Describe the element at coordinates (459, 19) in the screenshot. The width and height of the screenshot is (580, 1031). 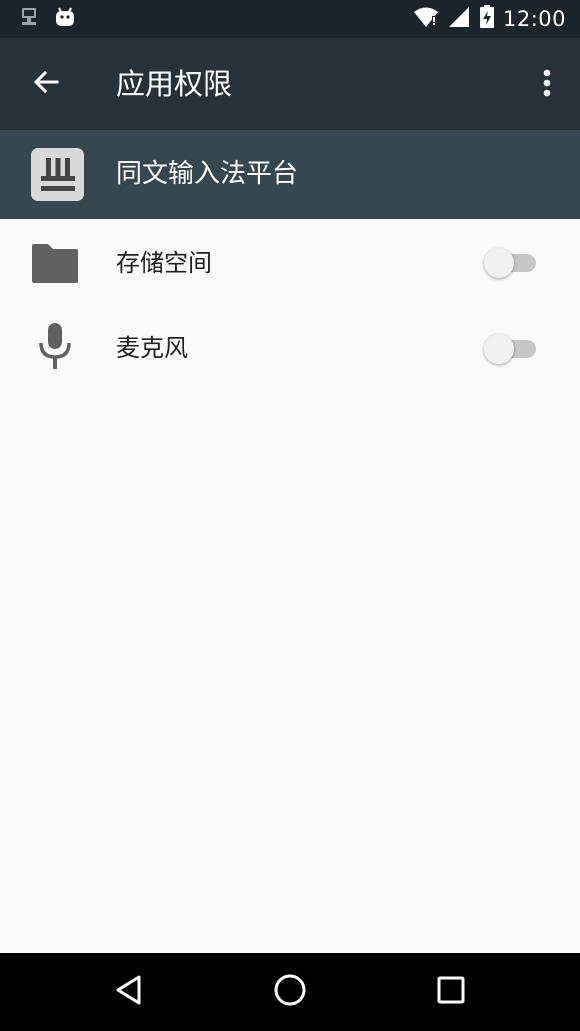
I see `signal-icon` at that location.